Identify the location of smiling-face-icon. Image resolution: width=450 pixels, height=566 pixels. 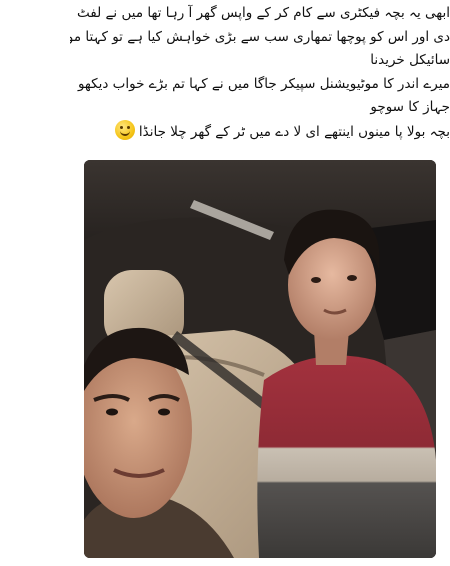
(124, 129).